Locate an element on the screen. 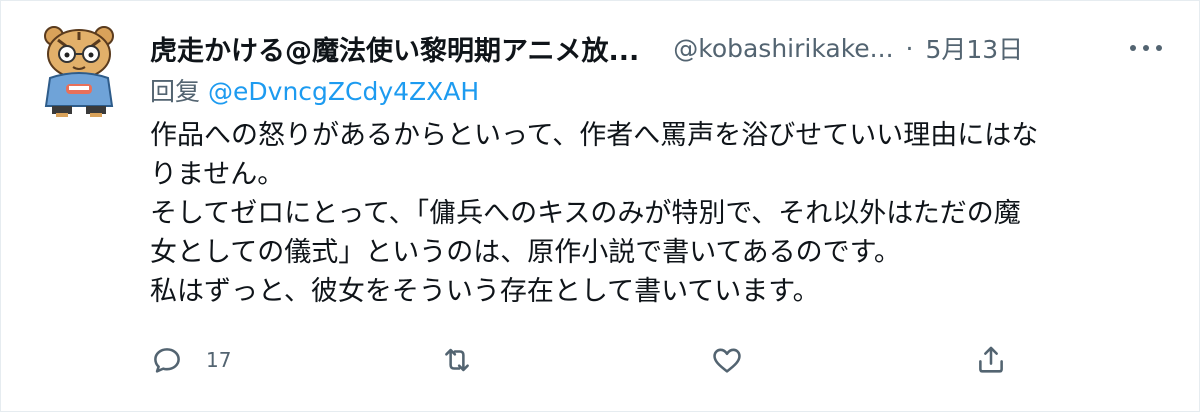  heart-icon is located at coordinates (727, 360).